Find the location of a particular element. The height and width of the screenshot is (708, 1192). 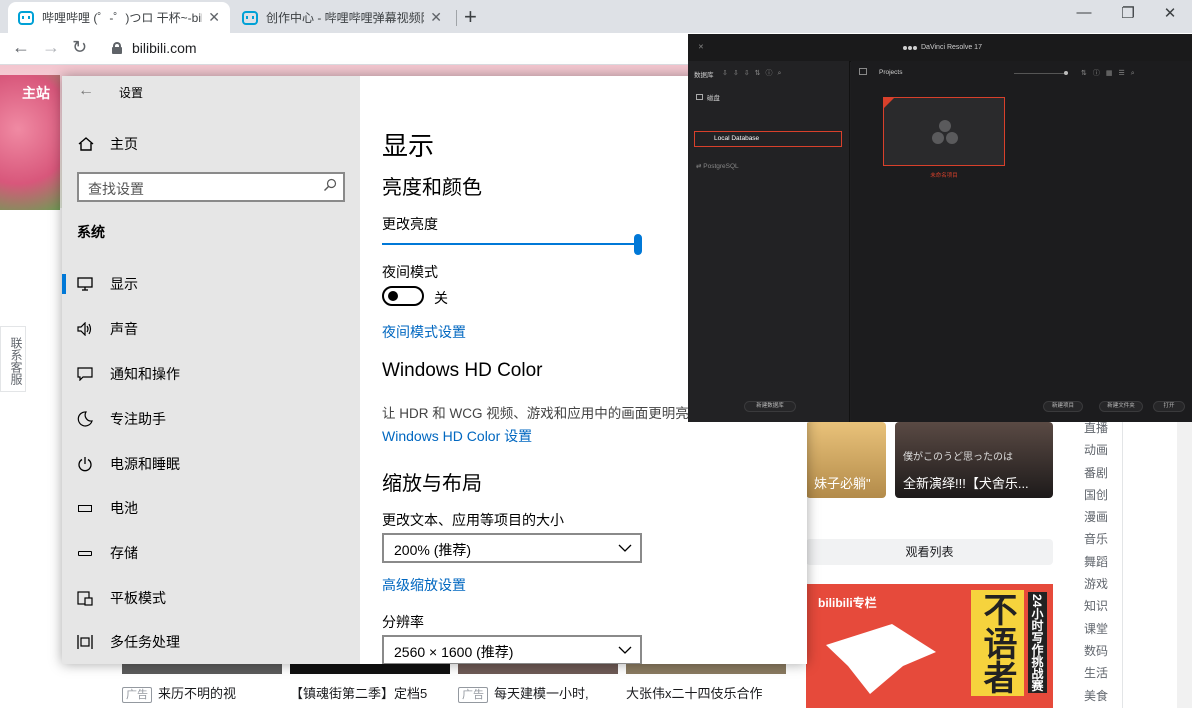

back-arrow-icon: ← is located at coordinates (86, 91).